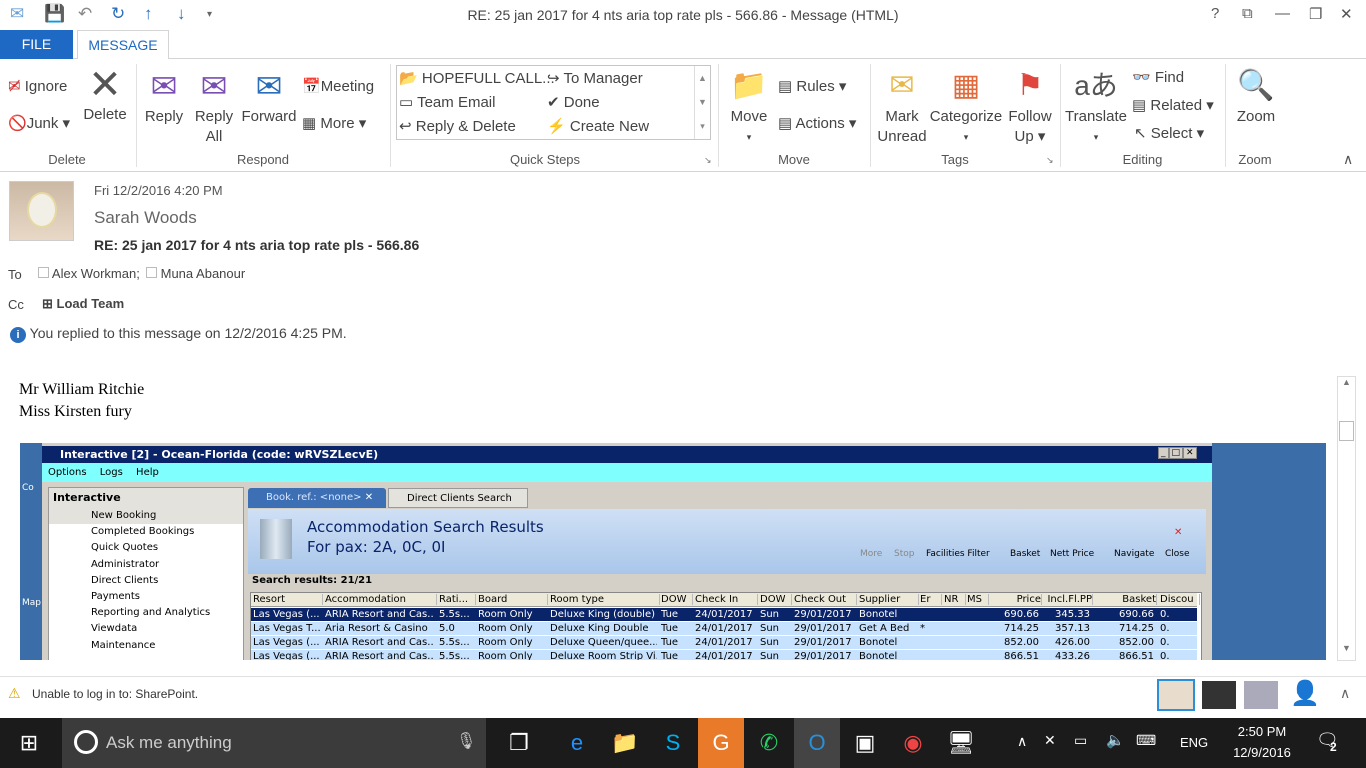  Describe the element at coordinates (274, 743) in the screenshot. I see `cortana-search: Ask me anything 🎙` at that location.